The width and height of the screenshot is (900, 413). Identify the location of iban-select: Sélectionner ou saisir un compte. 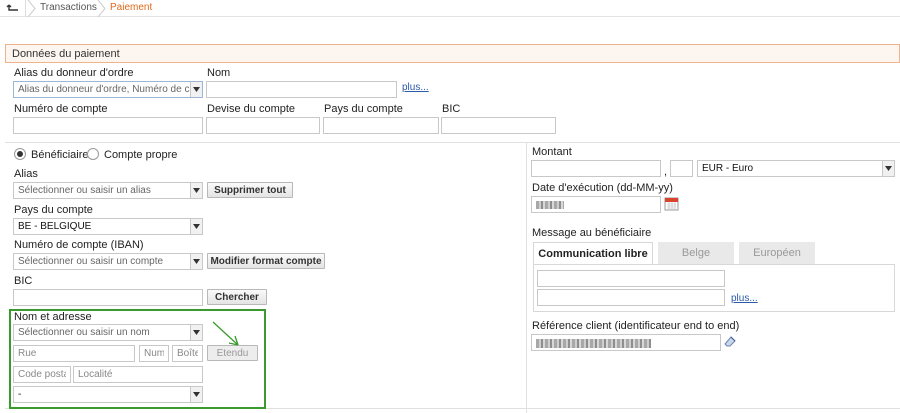
(108, 261).